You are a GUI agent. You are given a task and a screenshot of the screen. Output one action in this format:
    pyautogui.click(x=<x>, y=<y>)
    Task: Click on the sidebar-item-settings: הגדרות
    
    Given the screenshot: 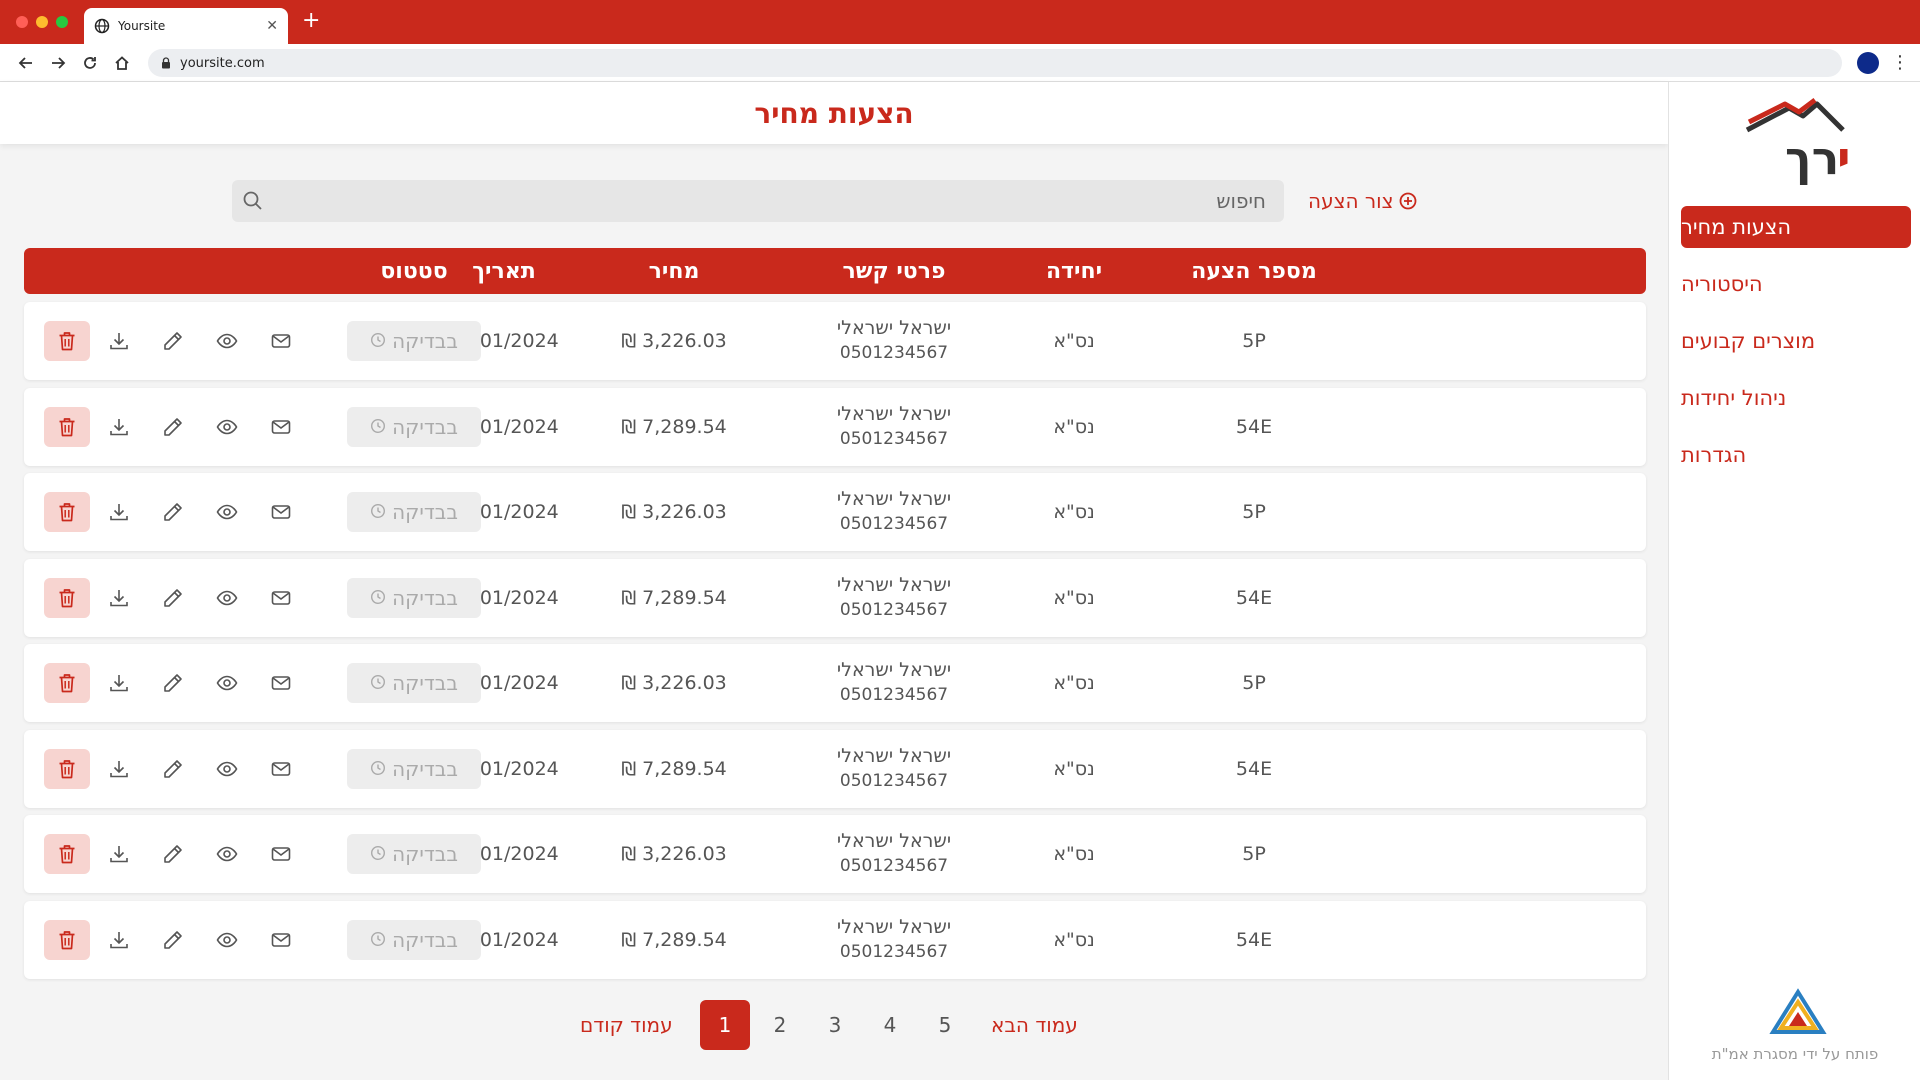 What is the action you would take?
    pyautogui.click(x=1796, y=455)
    